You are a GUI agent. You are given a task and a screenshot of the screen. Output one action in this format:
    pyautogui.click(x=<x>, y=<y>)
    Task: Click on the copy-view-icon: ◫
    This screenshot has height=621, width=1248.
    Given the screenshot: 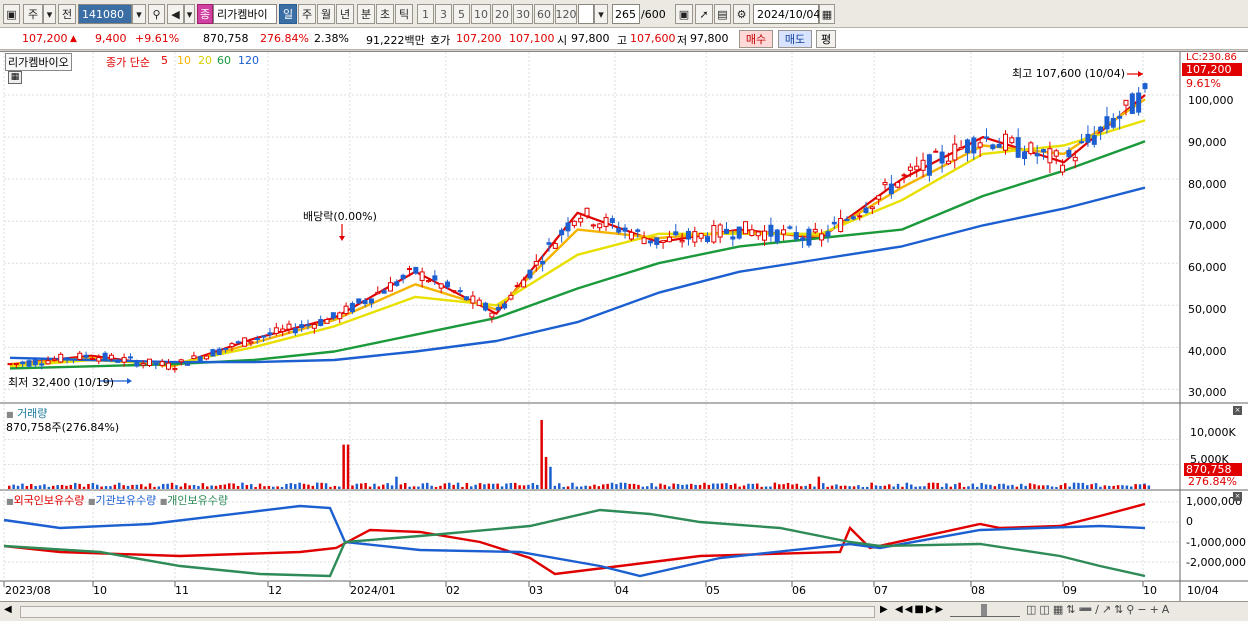 What is the action you would take?
    pyautogui.click(x=1045, y=609)
    